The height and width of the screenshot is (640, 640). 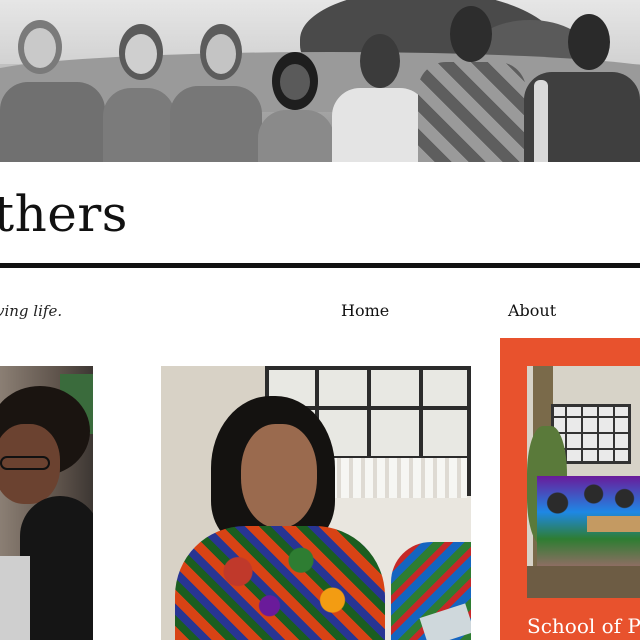 What do you see at coordinates (64, 214) in the screenshot?
I see `site-title: thers` at bounding box center [64, 214].